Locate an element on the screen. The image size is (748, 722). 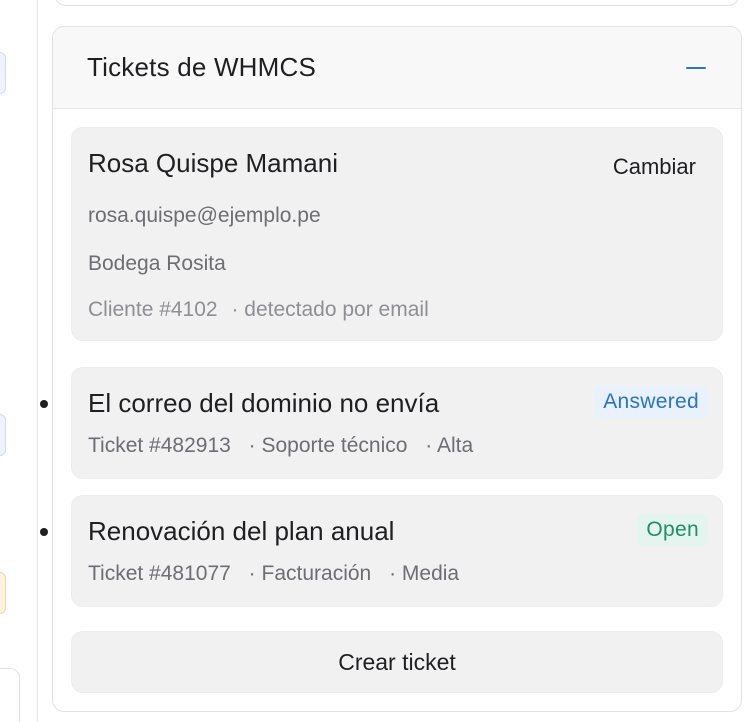
panel-title: Tickets de WHMCS is located at coordinates (202, 67).